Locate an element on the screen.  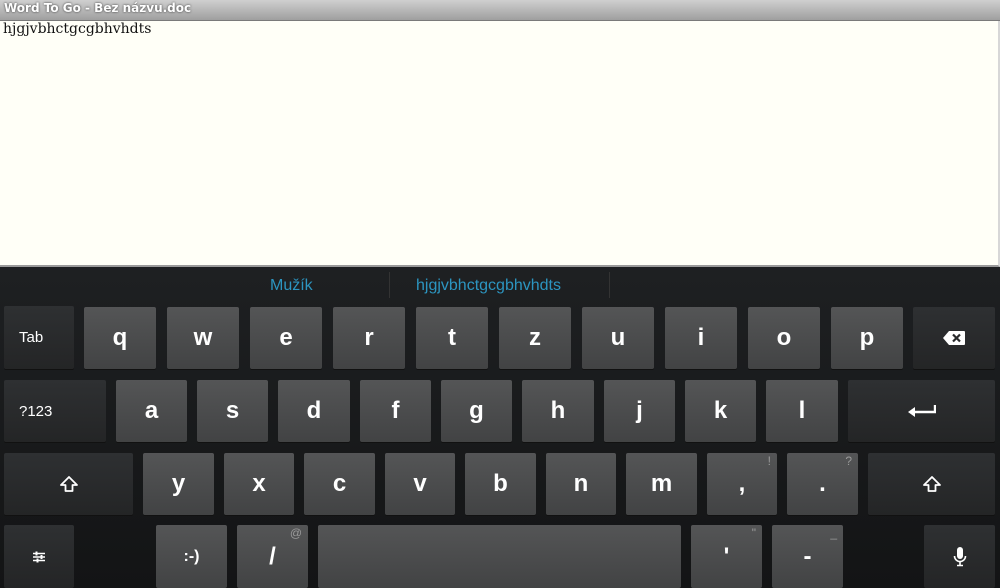
smiley-key: :-) is located at coordinates (191, 556).